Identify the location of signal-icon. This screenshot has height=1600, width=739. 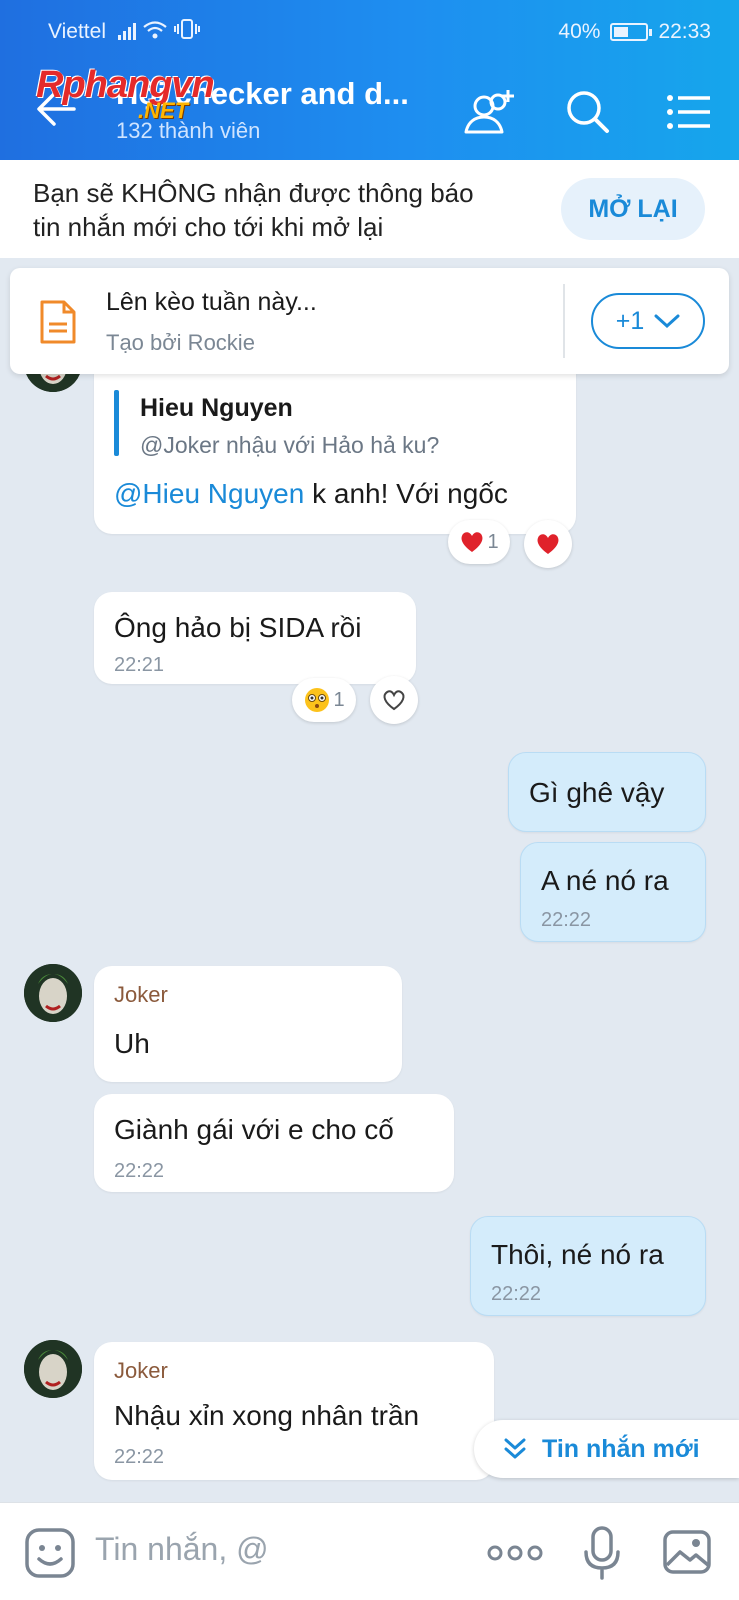
(127, 30).